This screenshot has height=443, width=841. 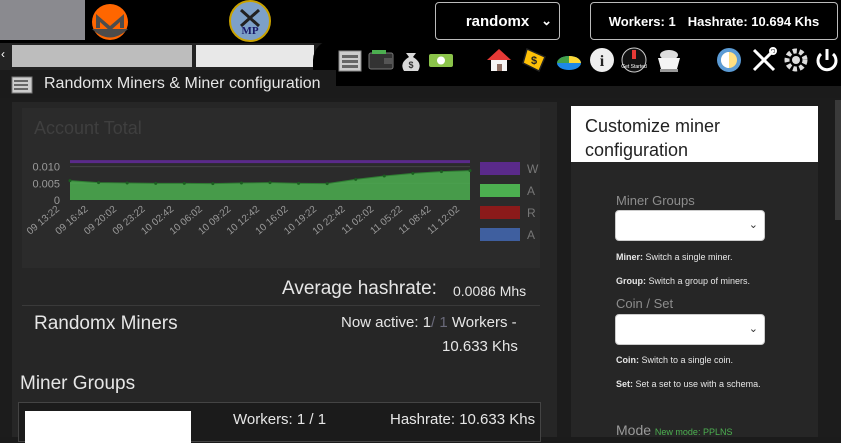 I want to click on cash-icon, so click(x=441, y=60).